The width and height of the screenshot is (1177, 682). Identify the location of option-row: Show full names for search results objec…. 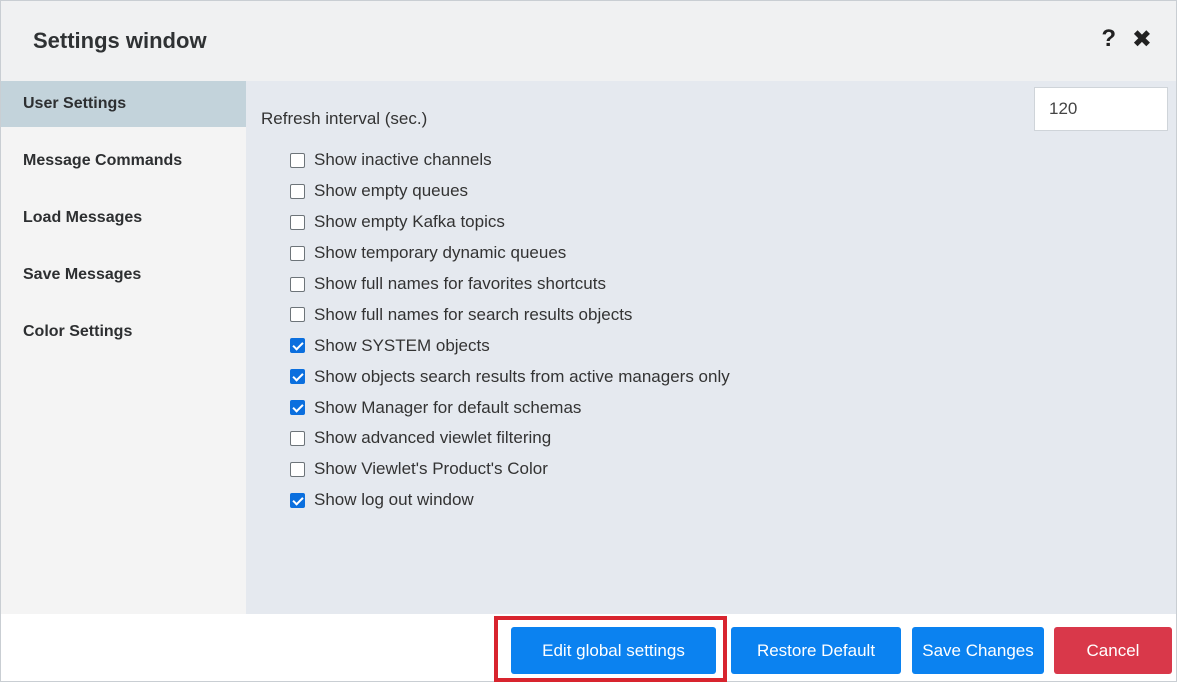
(510, 314).